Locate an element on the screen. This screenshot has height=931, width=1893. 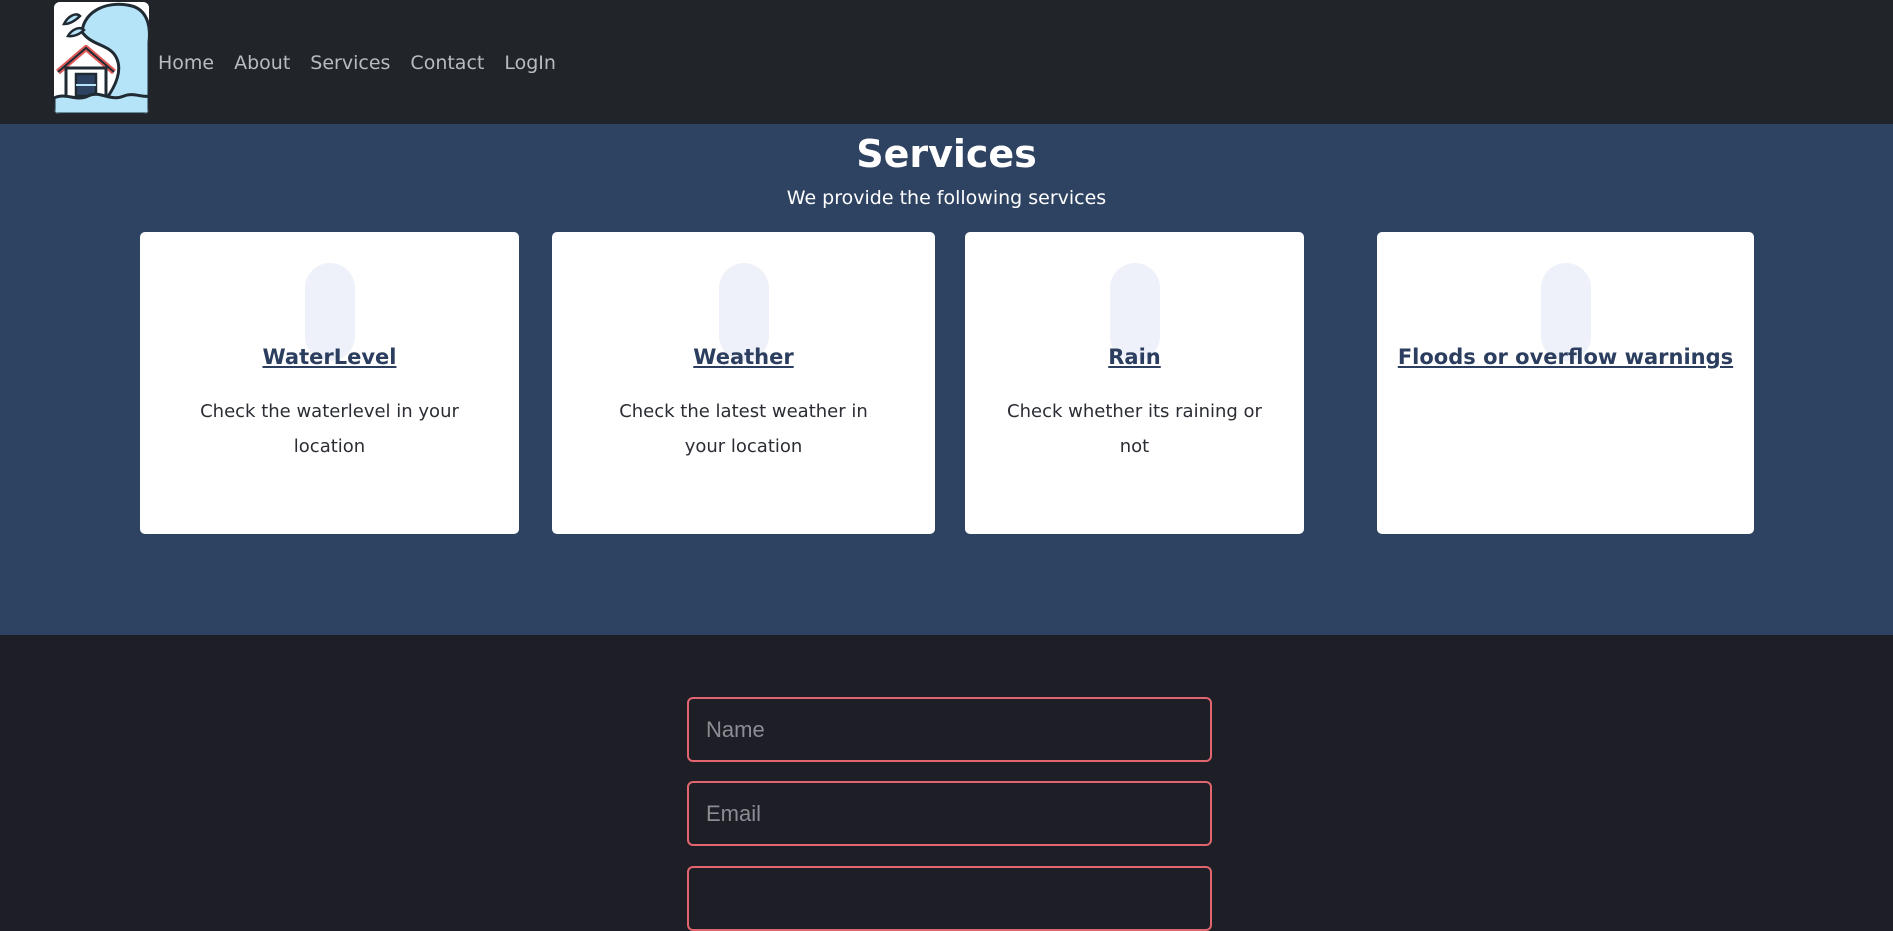
nav-link-about: About is located at coordinates (262, 63).